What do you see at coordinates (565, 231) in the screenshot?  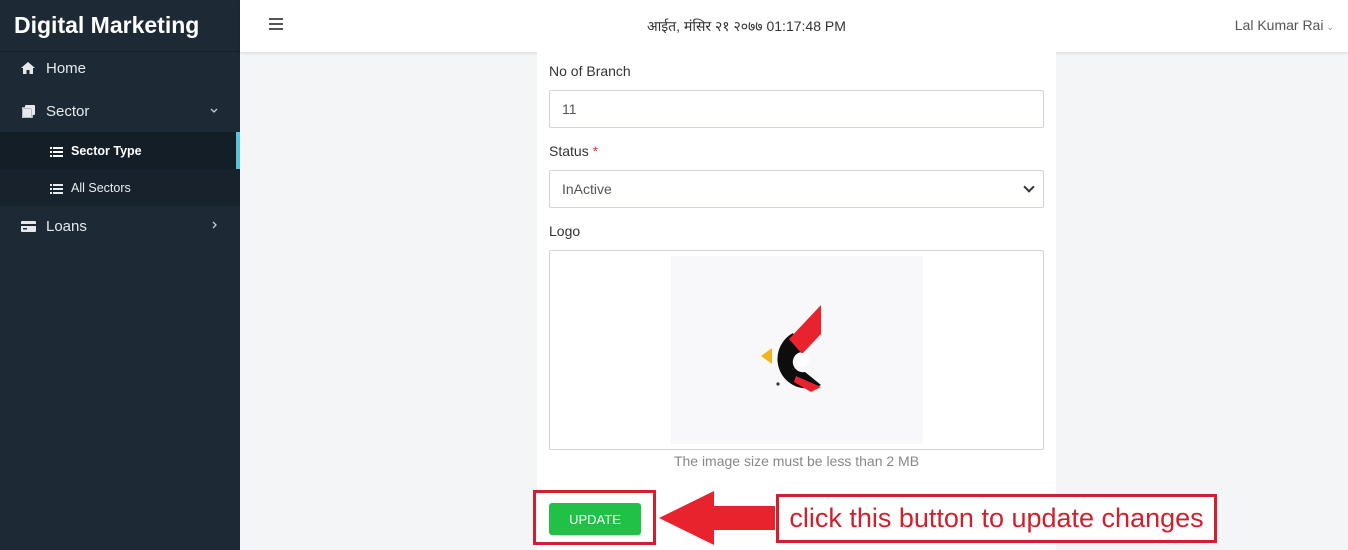 I see `logo-label: Logo` at bounding box center [565, 231].